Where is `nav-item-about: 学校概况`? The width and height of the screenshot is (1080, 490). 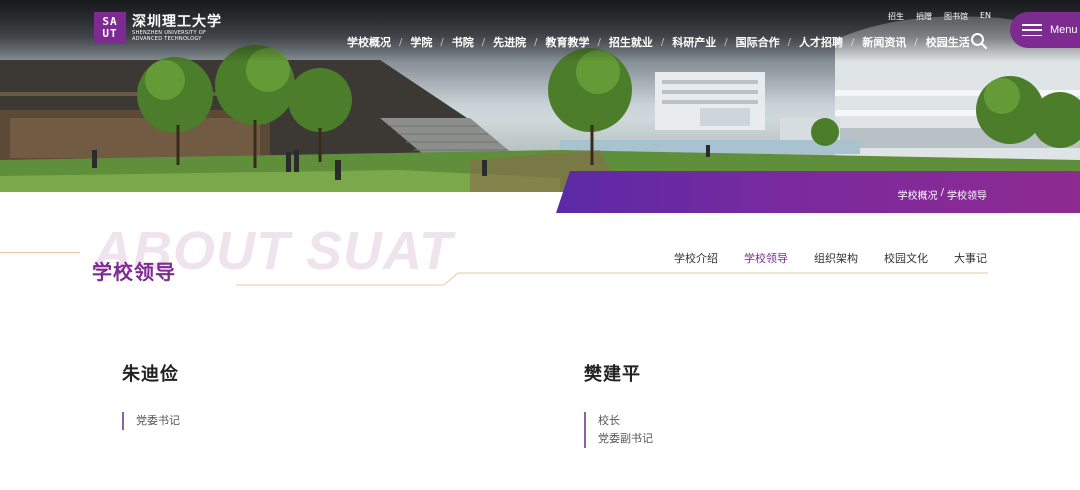
nav-item-about: 学校概况 is located at coordinates (369, 42).